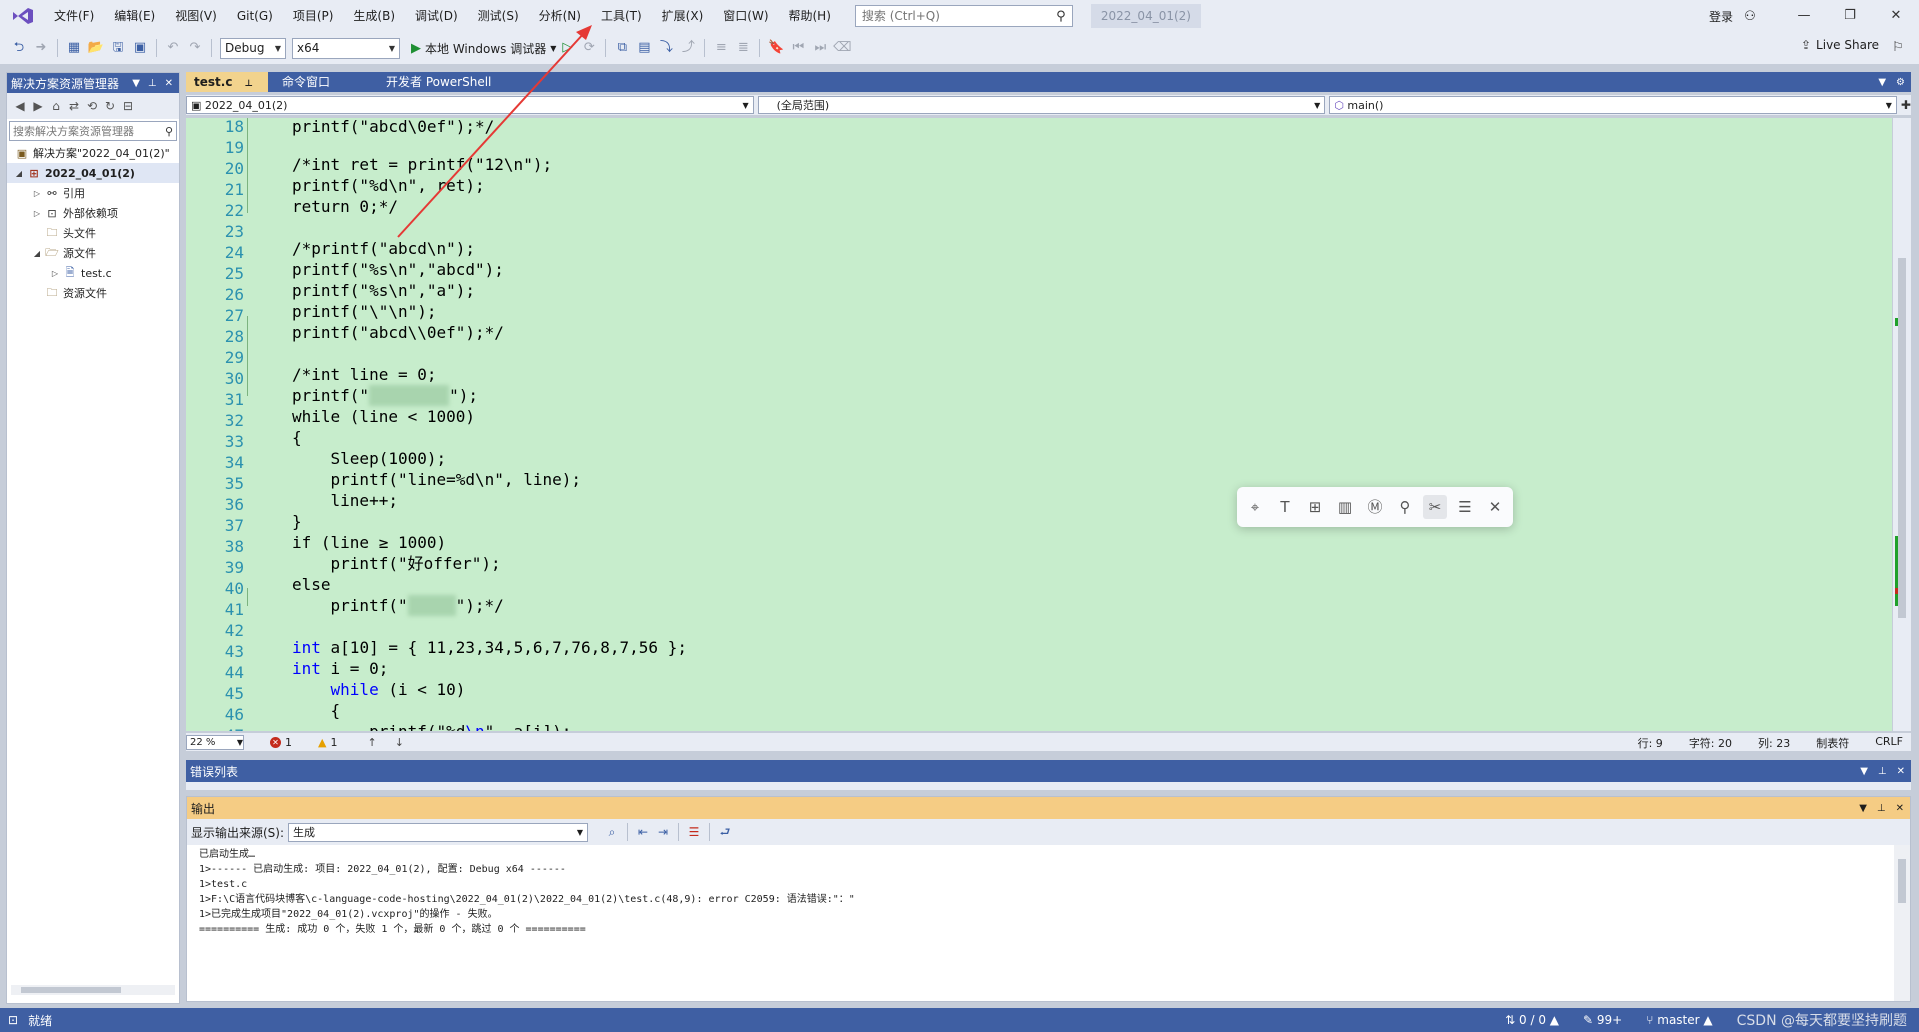 The height and width of the screenshot is (1032, 1919). I want to click on cursor-line: 行: 9, so click(1650, 743).